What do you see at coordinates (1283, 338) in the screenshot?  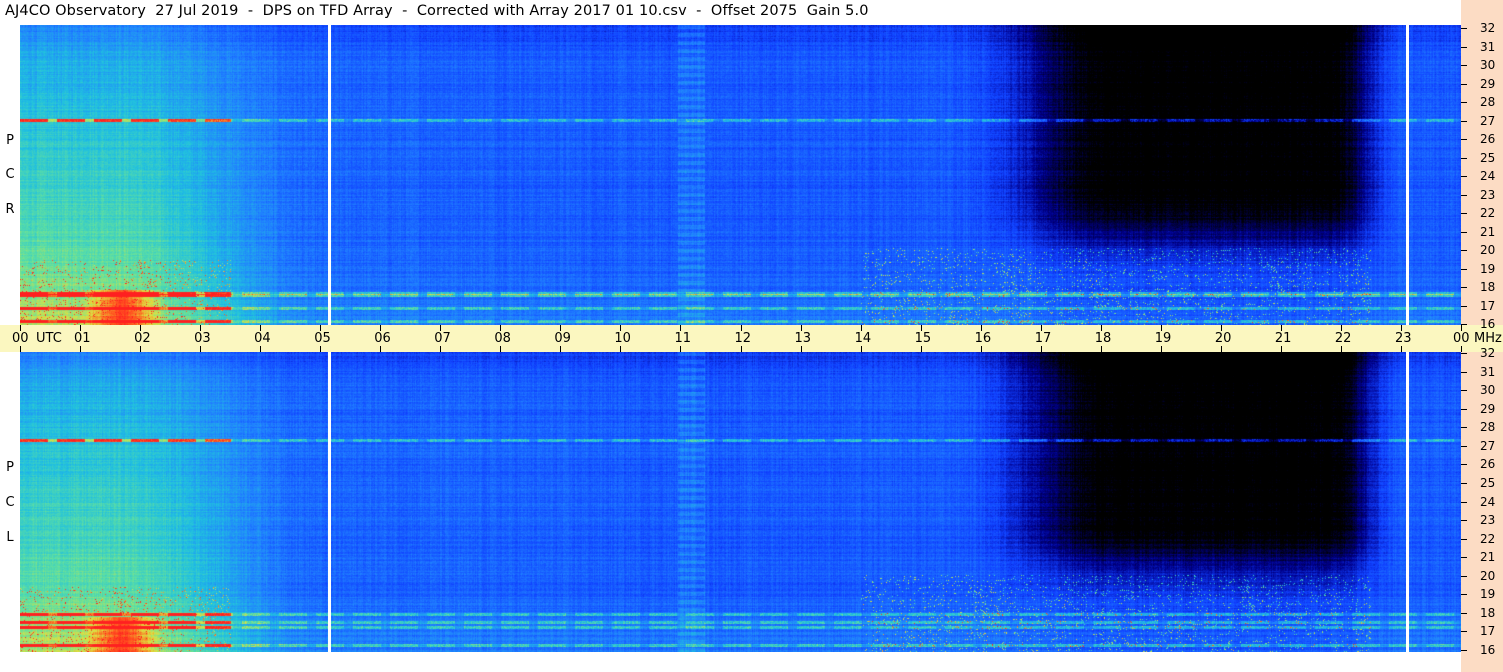 I see `time-tick-label: 21` at bounding box center [1283, 338].